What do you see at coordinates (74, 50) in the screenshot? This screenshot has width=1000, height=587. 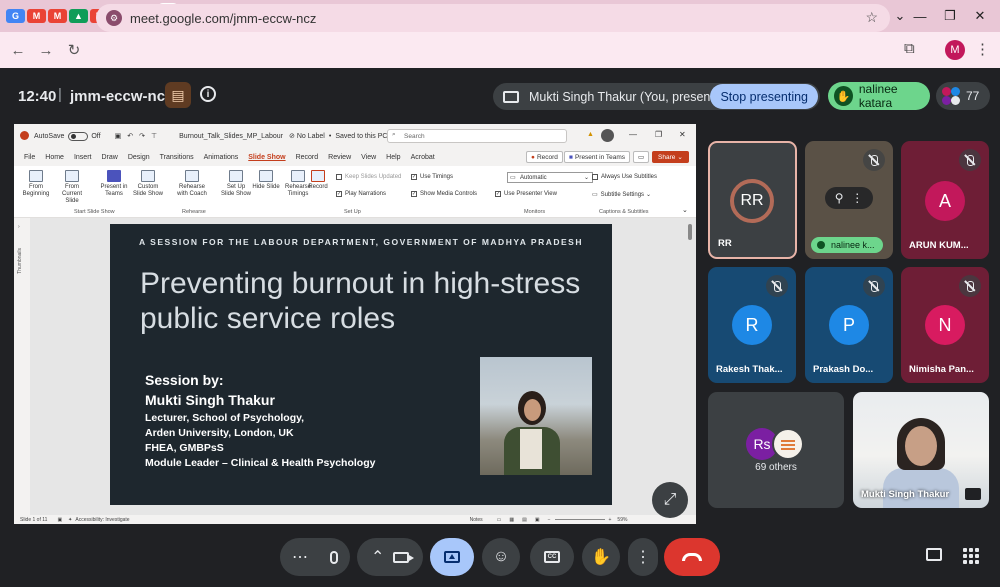 I see `reload-icon: ↻` at bounding box center [74, 50].